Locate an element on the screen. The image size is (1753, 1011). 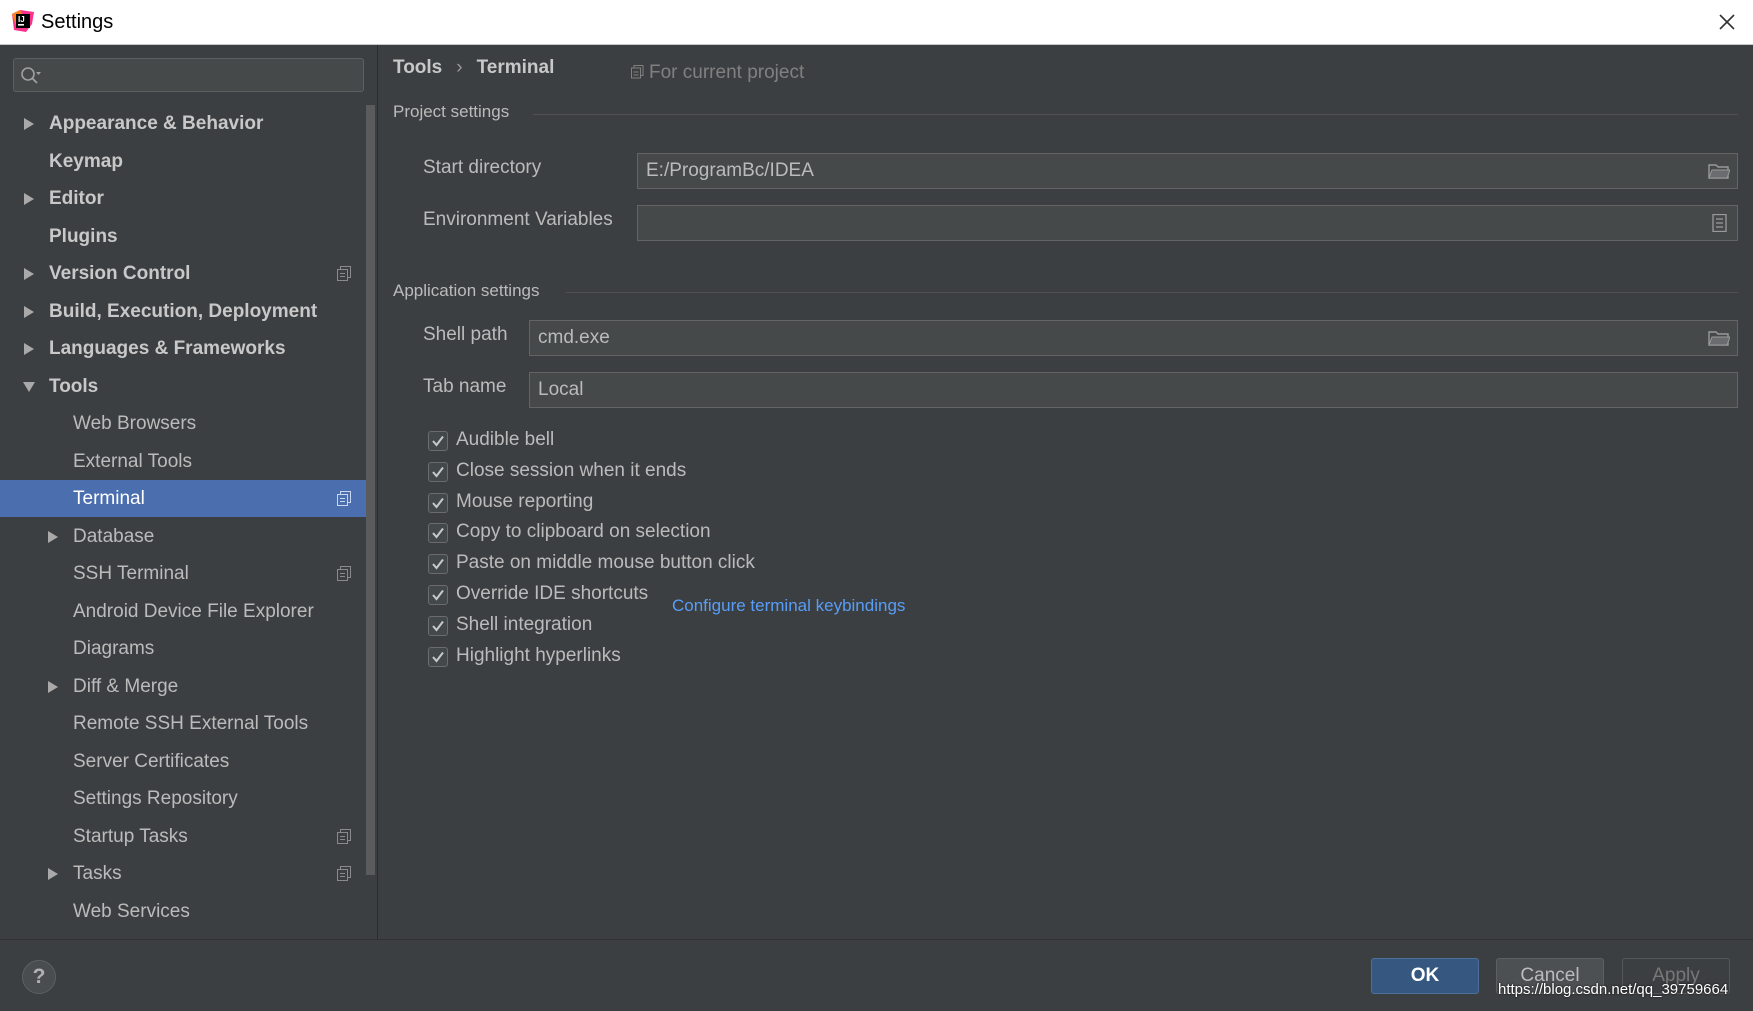
sidebar-item-server-certificates: Server Certificates is located at coordinates (187, 761).